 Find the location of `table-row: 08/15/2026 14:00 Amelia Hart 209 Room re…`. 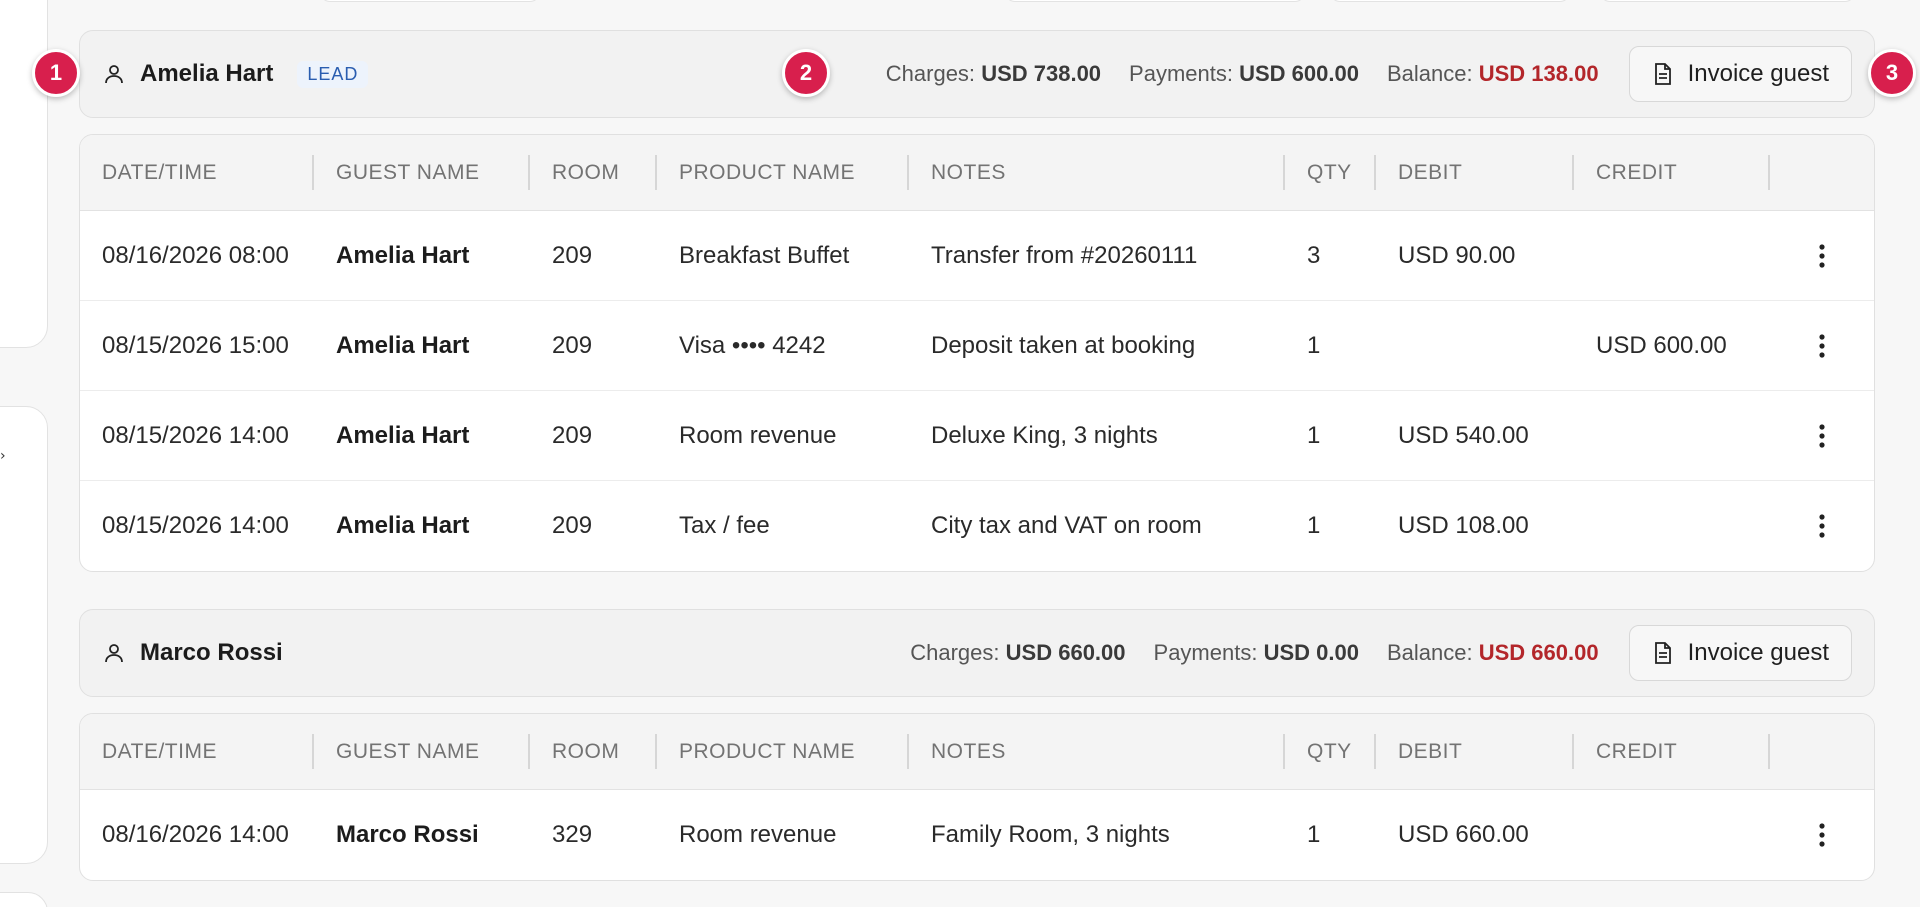

table-row: 08/15/2026 14:00 Amelia Hart 209 Room re… is located at coordinates (977, 436).